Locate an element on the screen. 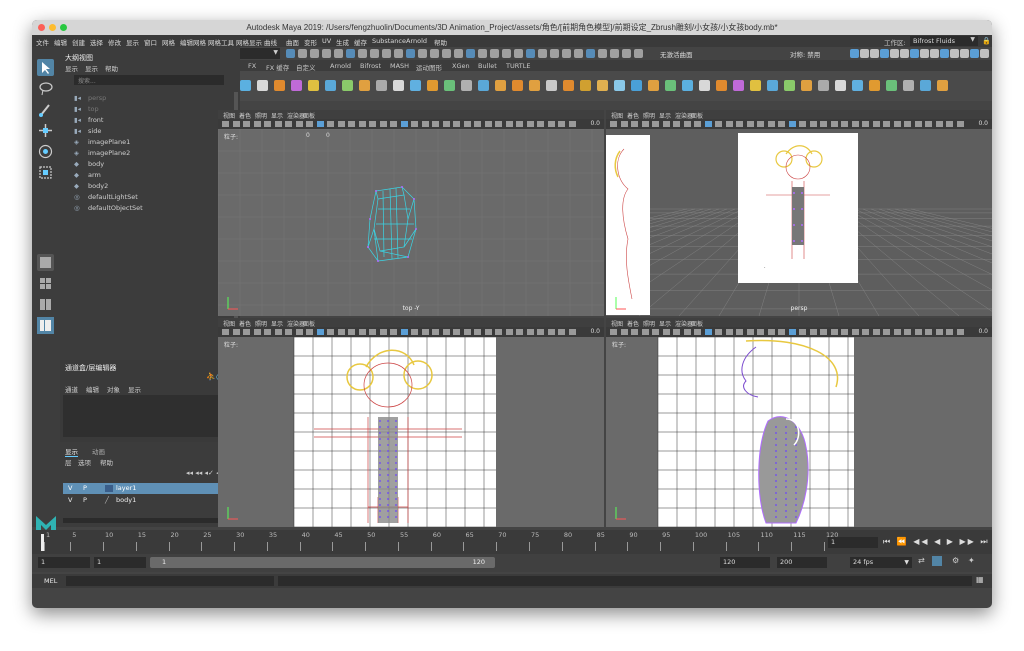 The image size is (1024, 651). menu-item: 创建 is located at coordinates (78, 42).